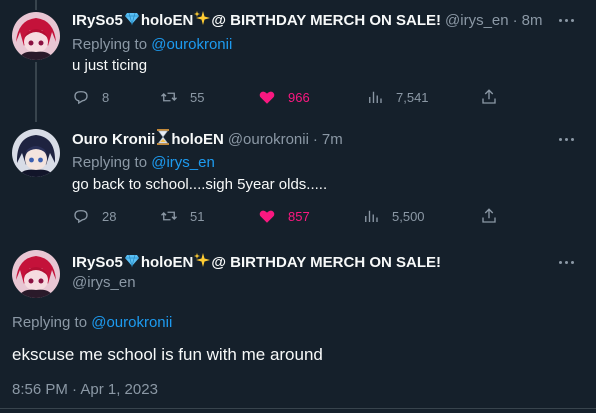 The width and height of the screenshot is (596, 413). I want to click on retweet-count: 55, so click(197, 97).